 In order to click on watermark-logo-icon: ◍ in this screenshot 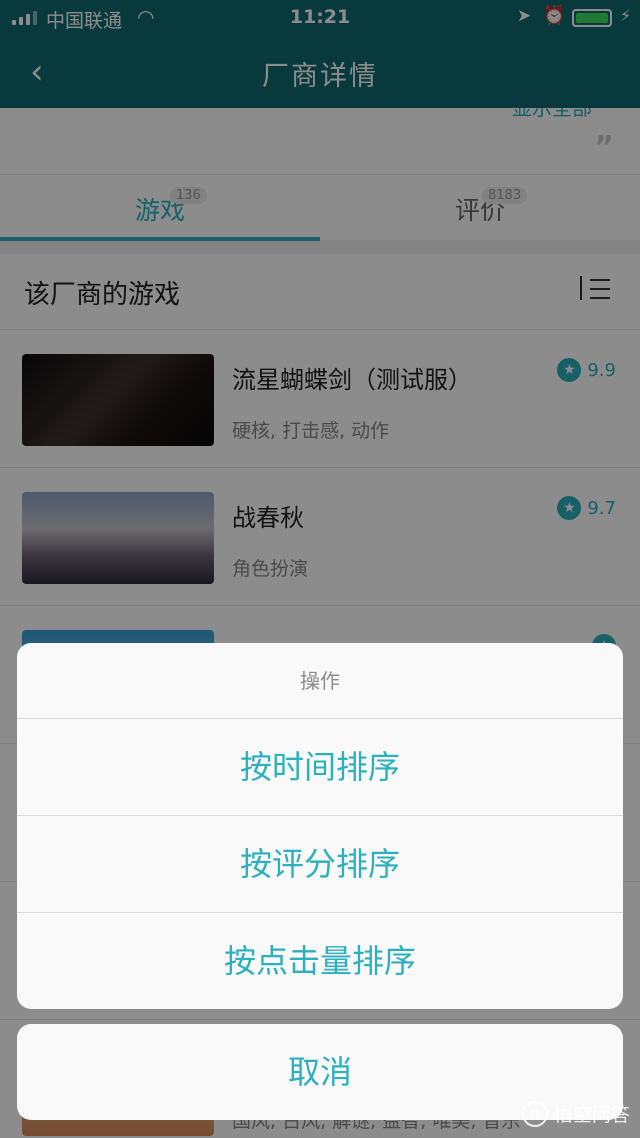, I will do `click(534, 1113)`.